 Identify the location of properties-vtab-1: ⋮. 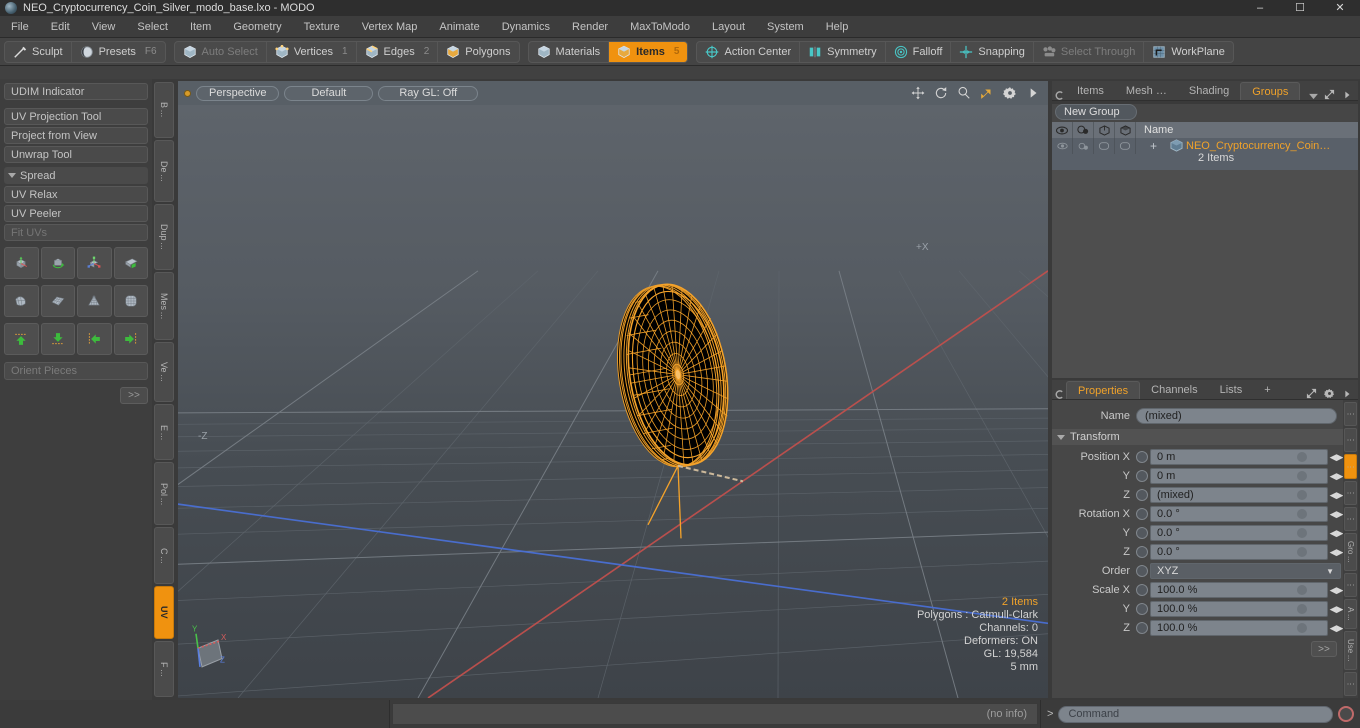
(1350, 440).